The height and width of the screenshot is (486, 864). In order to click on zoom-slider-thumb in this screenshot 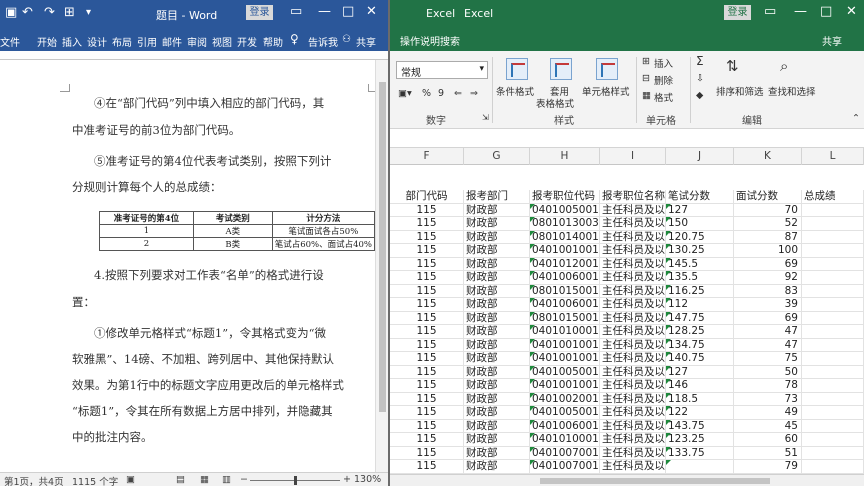, I will do `click(295, 480)`.